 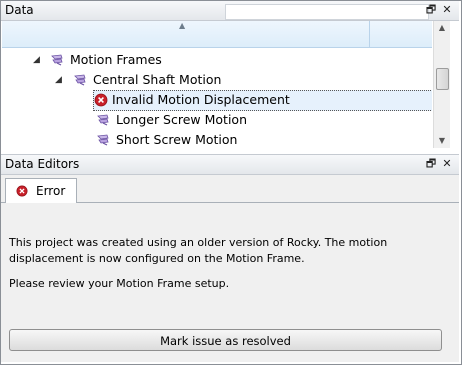 I want to click on tree-row-label: Motion Frames, so click(x=116, y=59).